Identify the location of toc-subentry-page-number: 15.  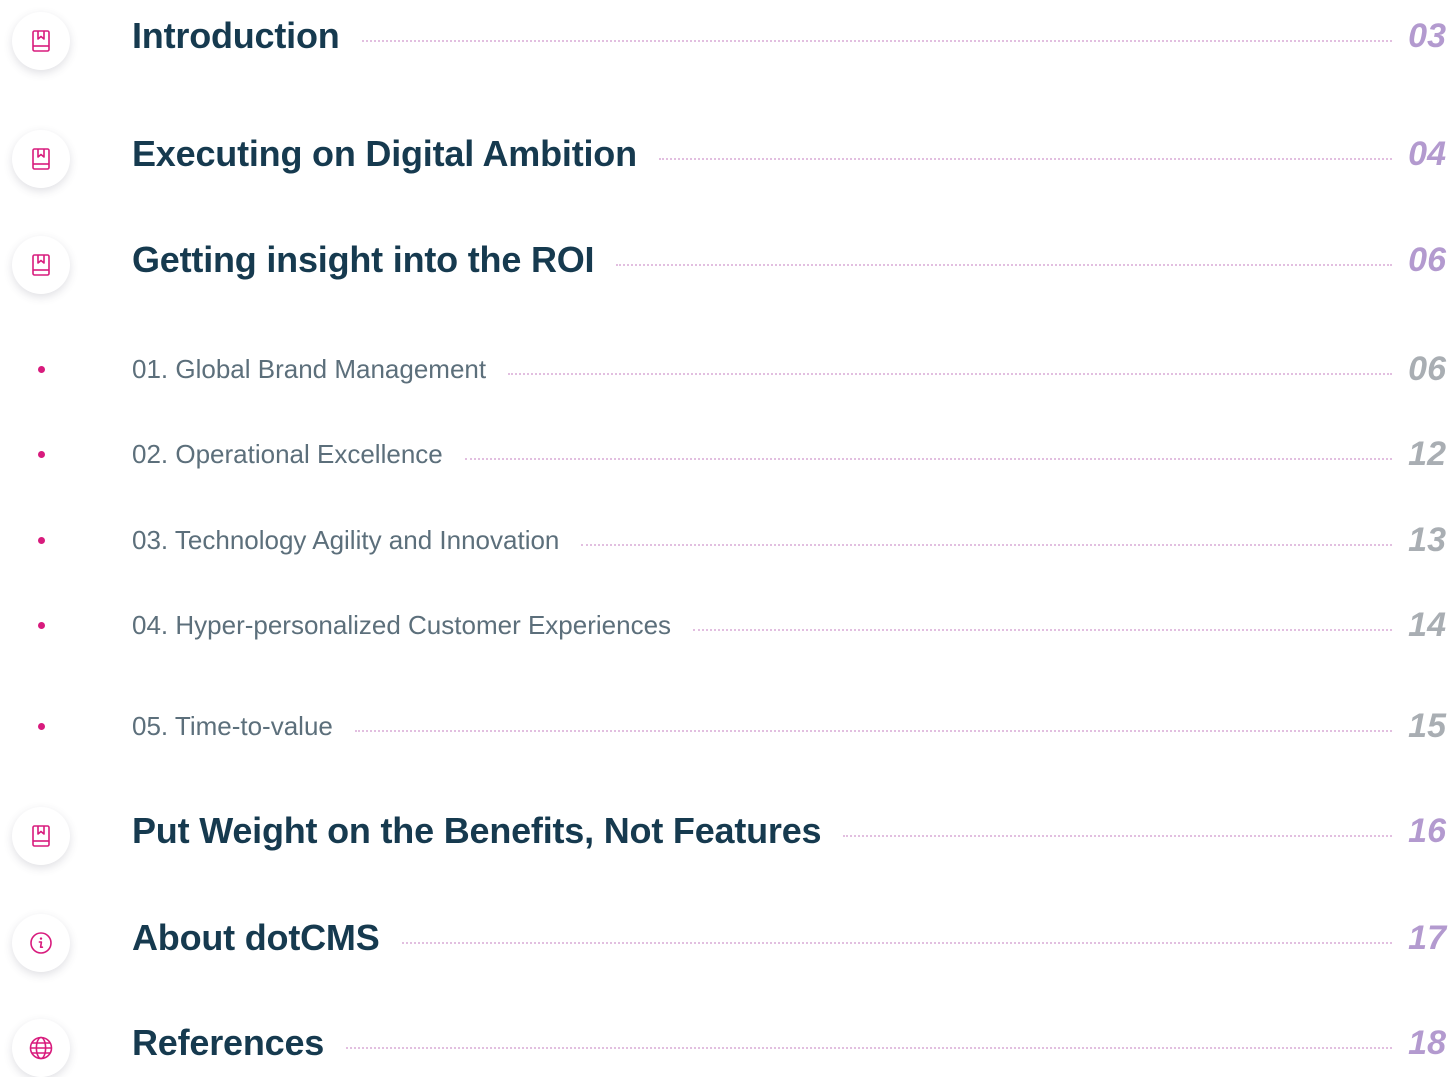
(1427, 725).